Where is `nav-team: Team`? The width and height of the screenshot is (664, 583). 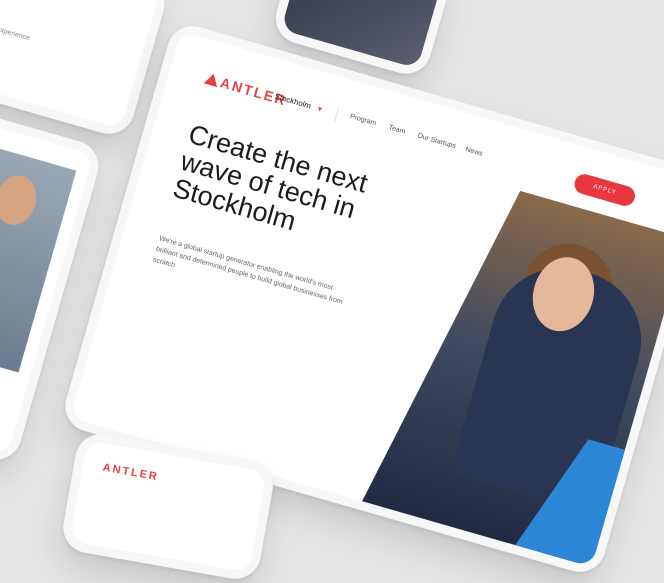 nav-team: Team is located at coordinates (397, 129).